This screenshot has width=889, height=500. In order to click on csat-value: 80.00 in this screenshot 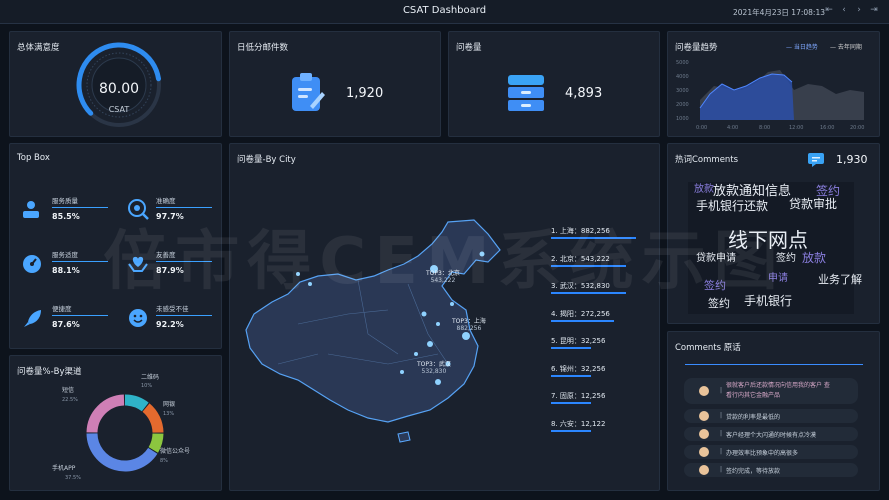, I will do `click(119, 89)`.